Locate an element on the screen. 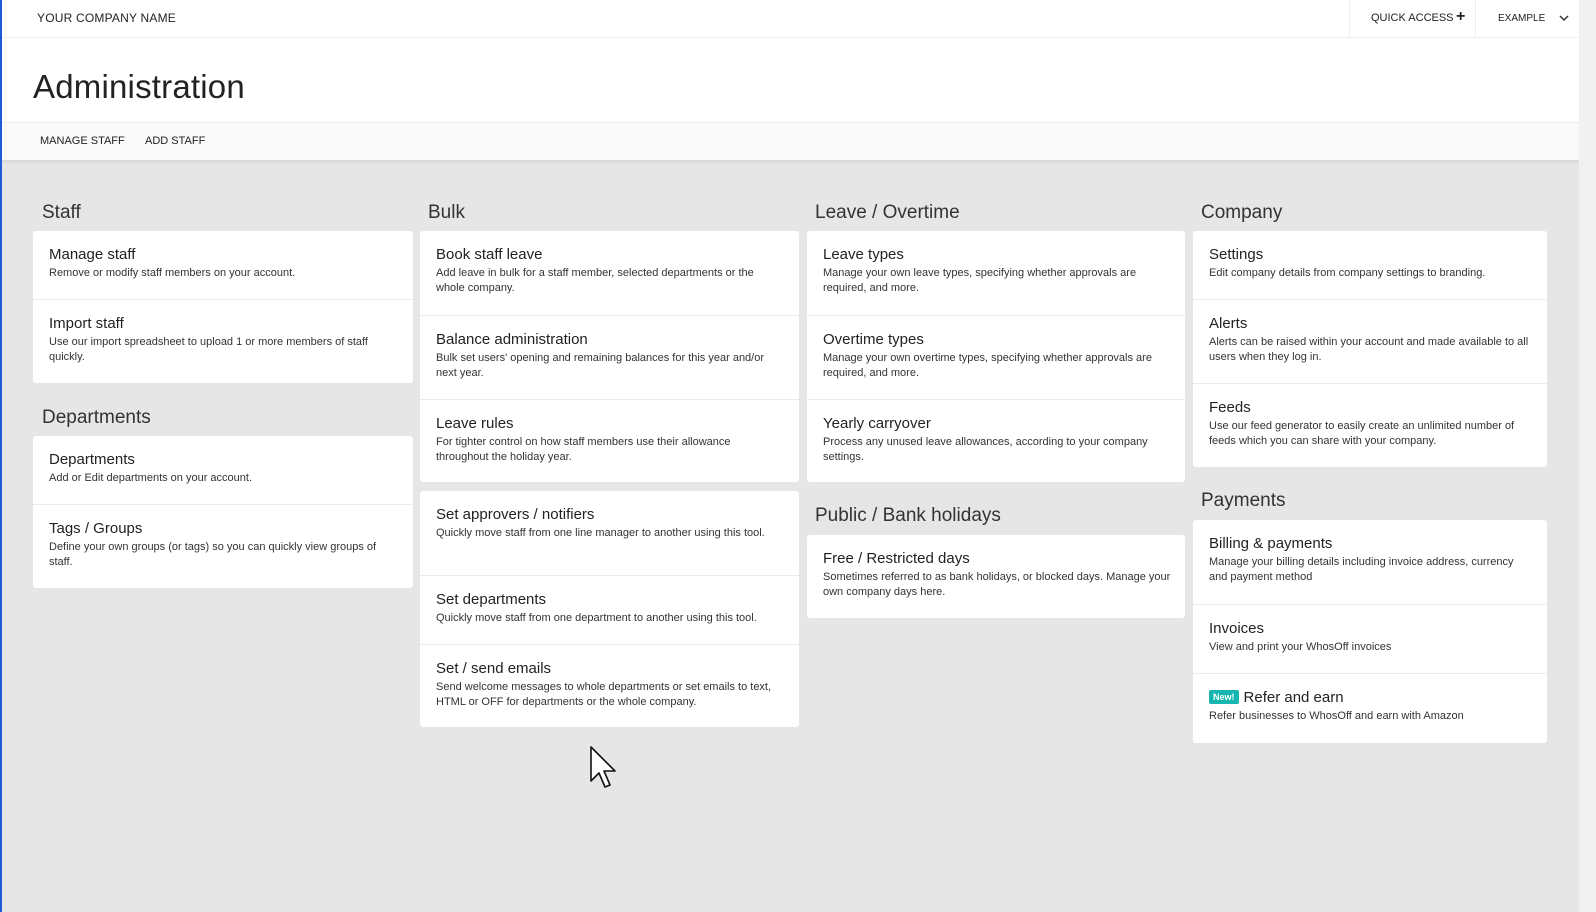 The width and height of the screenshot is (1596, 912). top-bar: YOUR COMPANY NAME QUICK ACCESS + EXAMPLE is located at coordinates (789, 19).